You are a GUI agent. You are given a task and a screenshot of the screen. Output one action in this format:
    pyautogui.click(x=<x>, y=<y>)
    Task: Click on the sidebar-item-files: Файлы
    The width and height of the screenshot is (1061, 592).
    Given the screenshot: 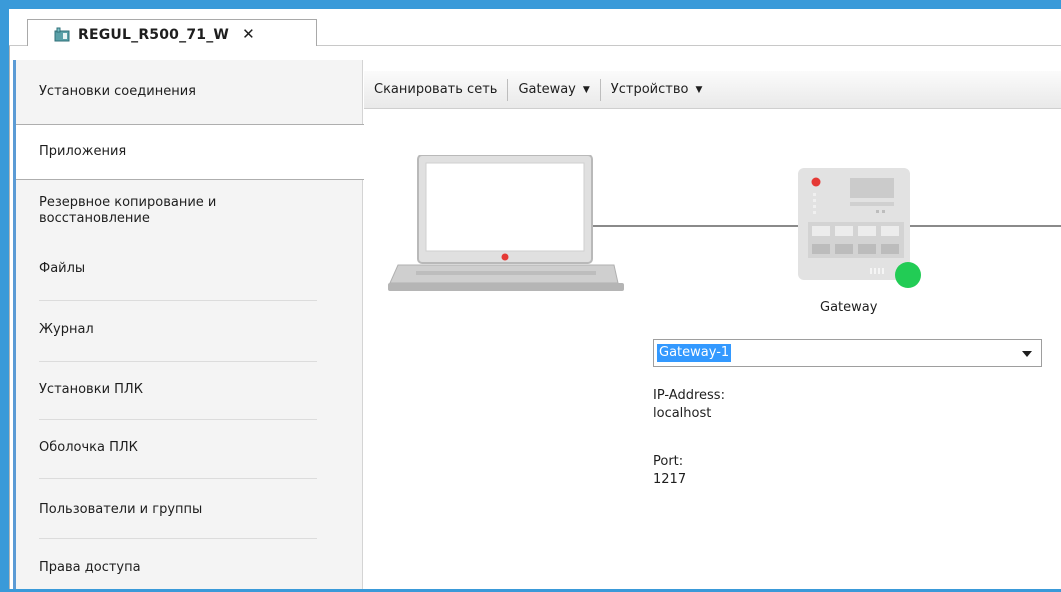 What is the action you would take?
    pyautogui.click(x=189, y=269)
    